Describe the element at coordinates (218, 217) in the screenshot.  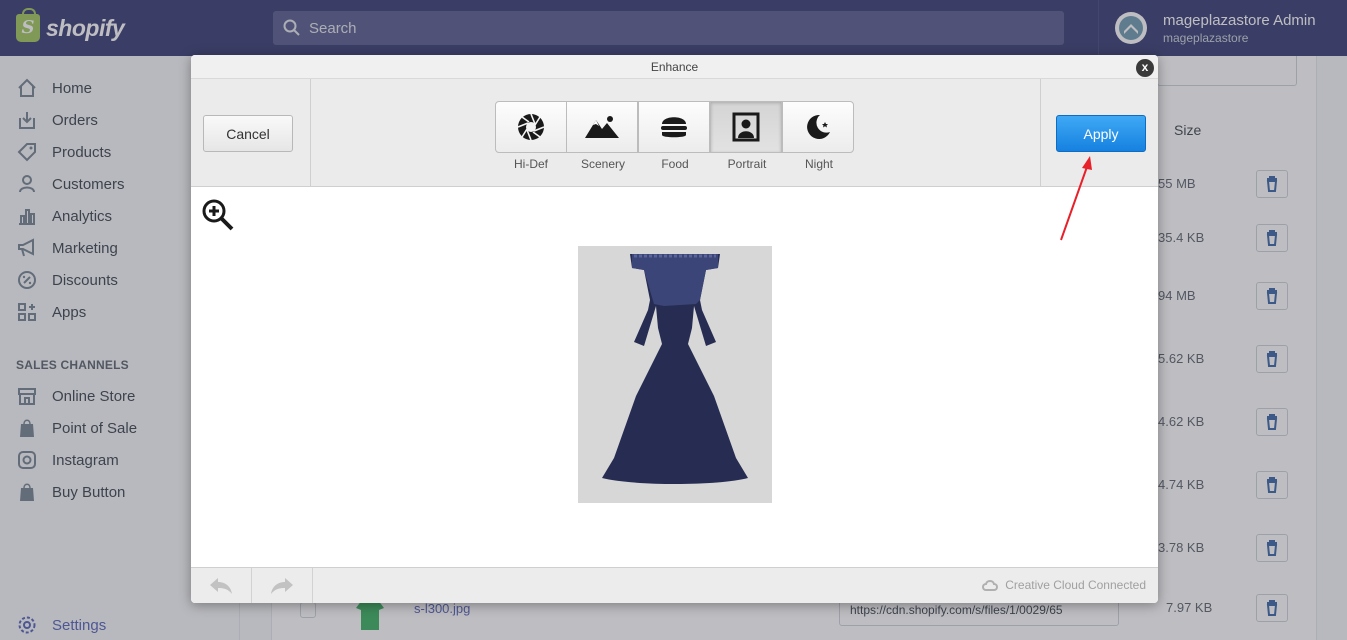
I see `zoom-in-icon` at that location.